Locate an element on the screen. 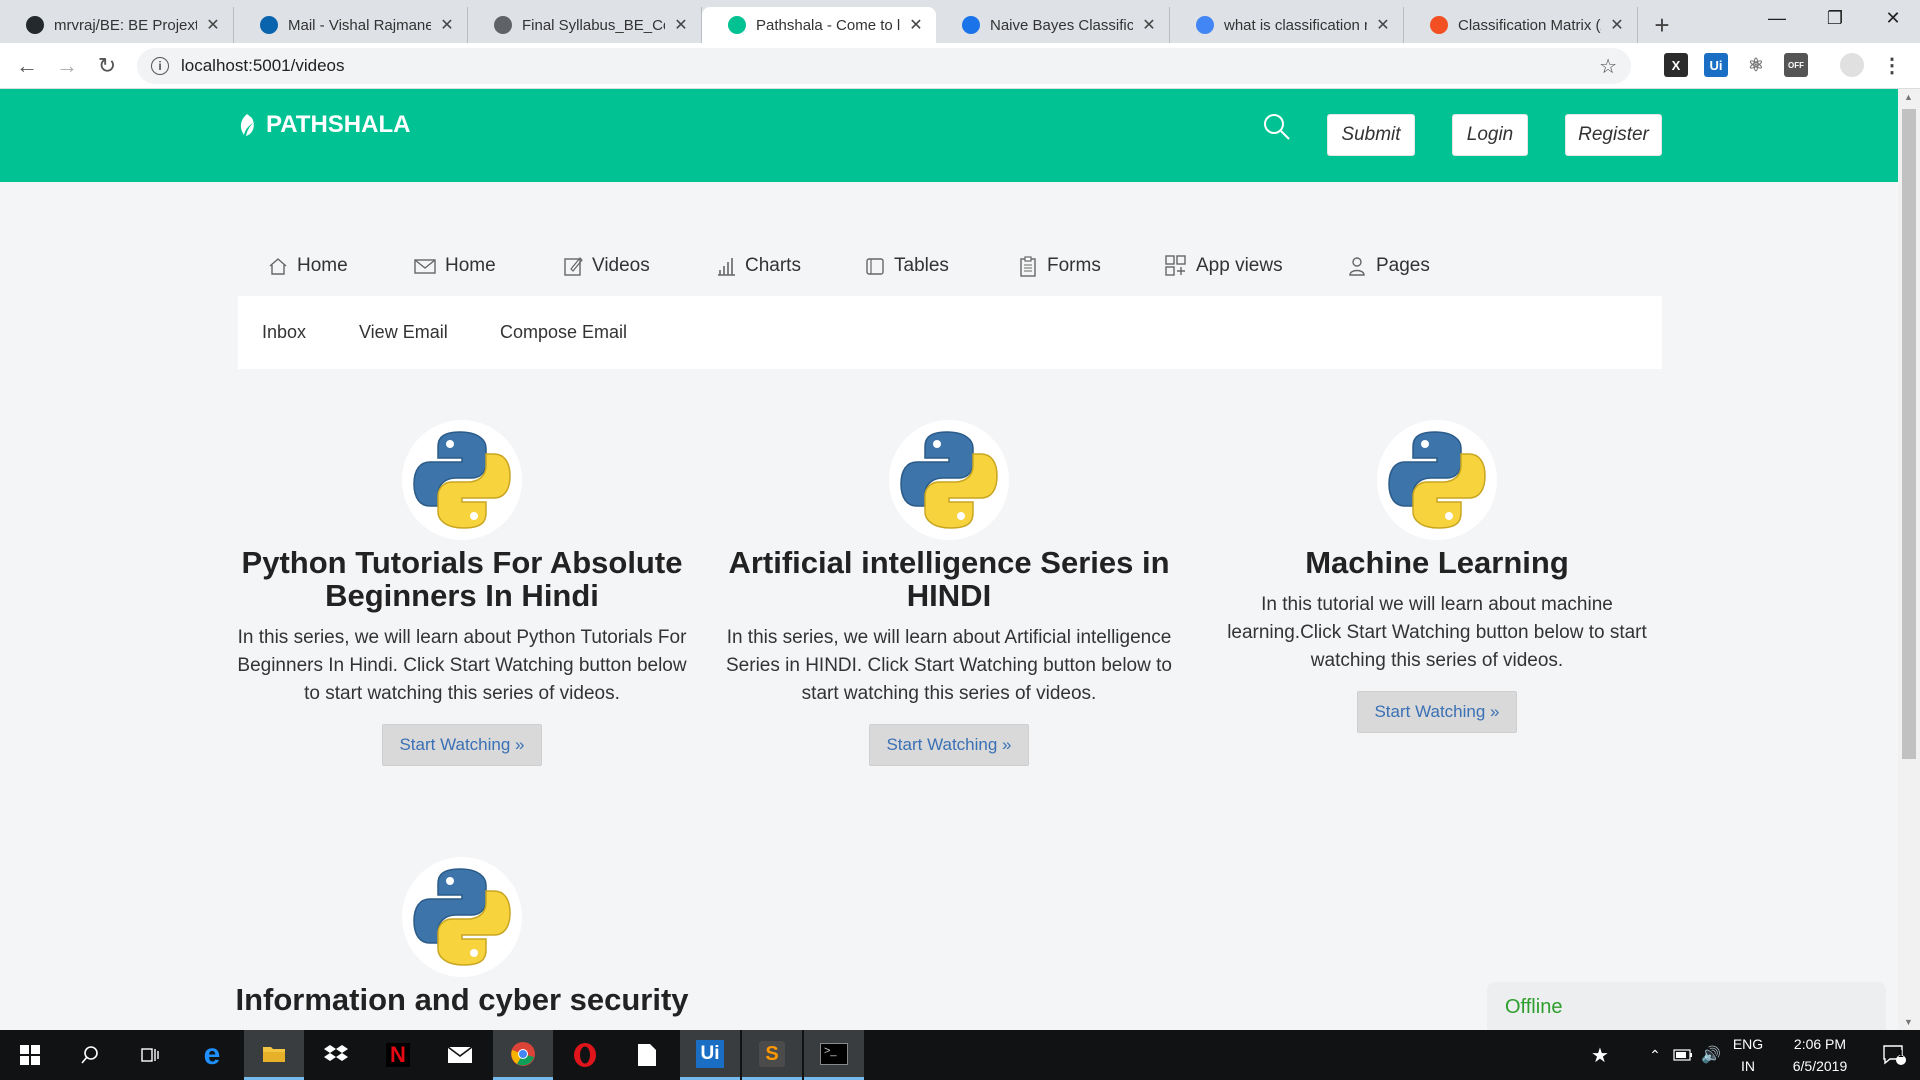 The width and height of the screenshot is (1920, 1080). opera-icon is located at coordinates (585, 1055).